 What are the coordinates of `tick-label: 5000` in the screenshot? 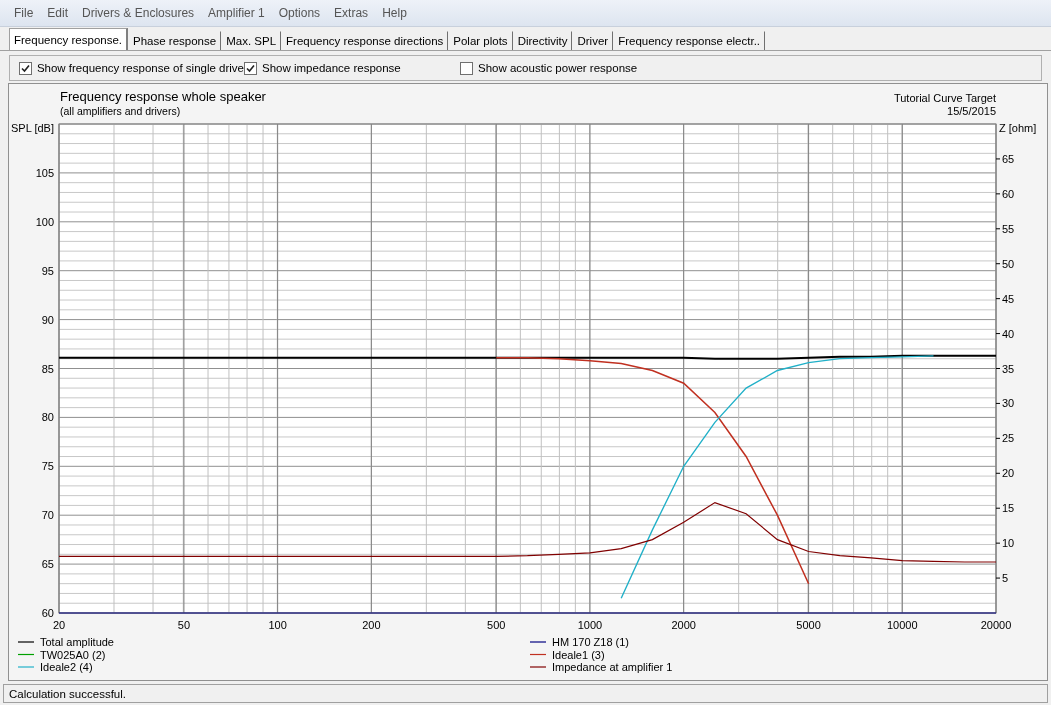 It's located at (808, 625).